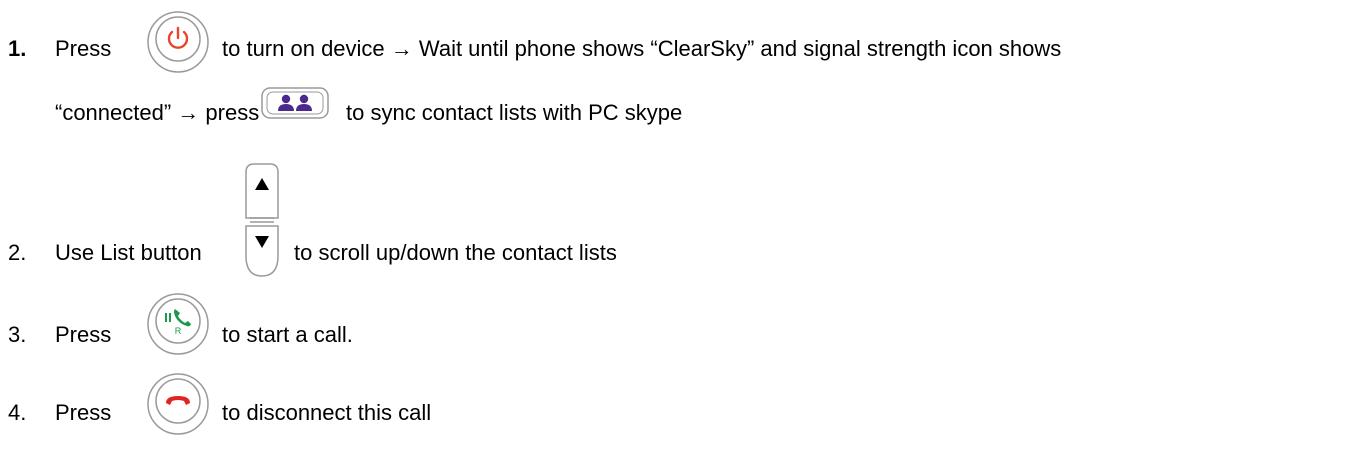  I want to click on step-1-number: 1., so click(17, 48).